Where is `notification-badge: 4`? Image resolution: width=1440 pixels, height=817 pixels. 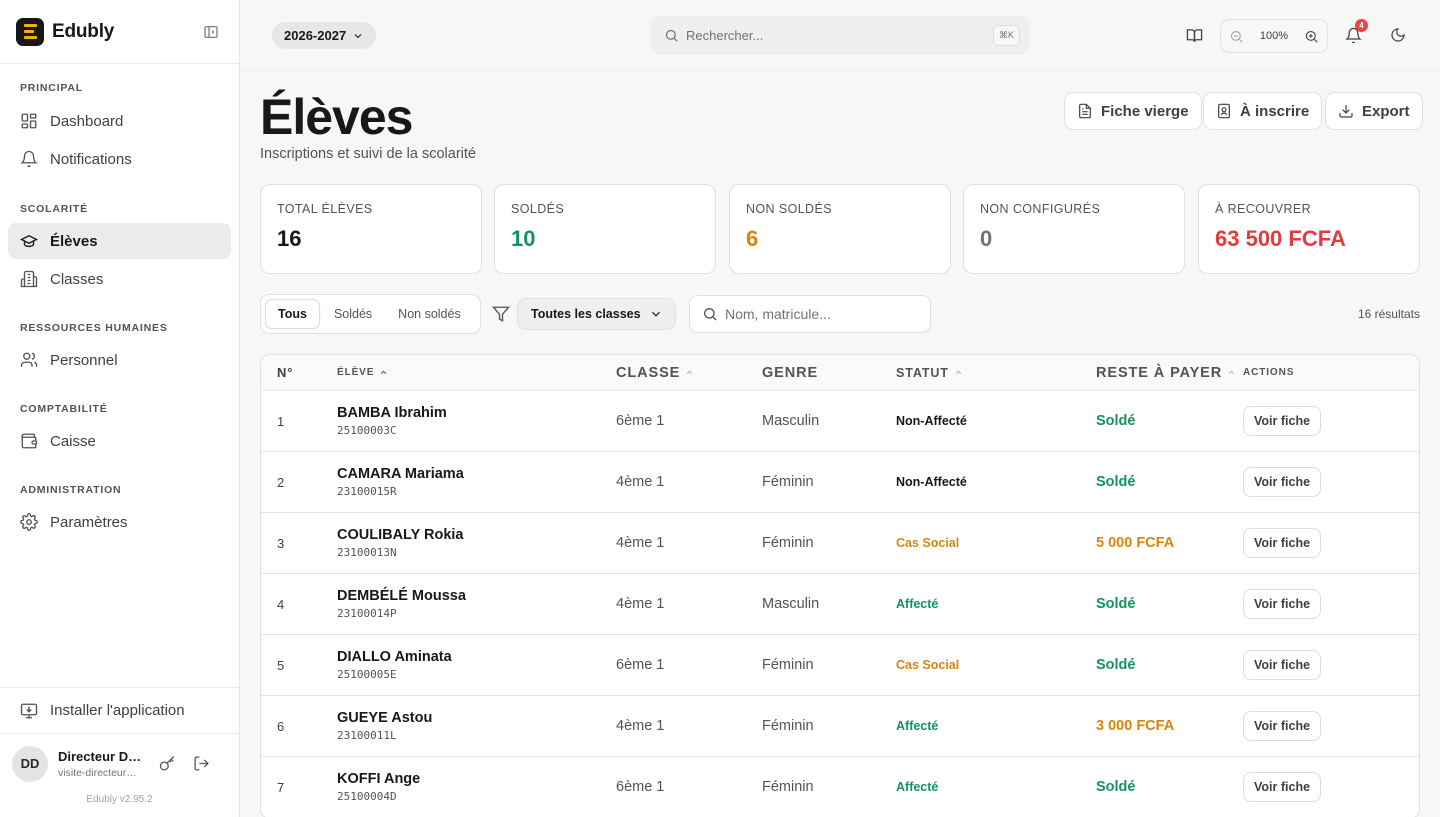
notification-badge: 4 is located at coordinates (1361, 25).